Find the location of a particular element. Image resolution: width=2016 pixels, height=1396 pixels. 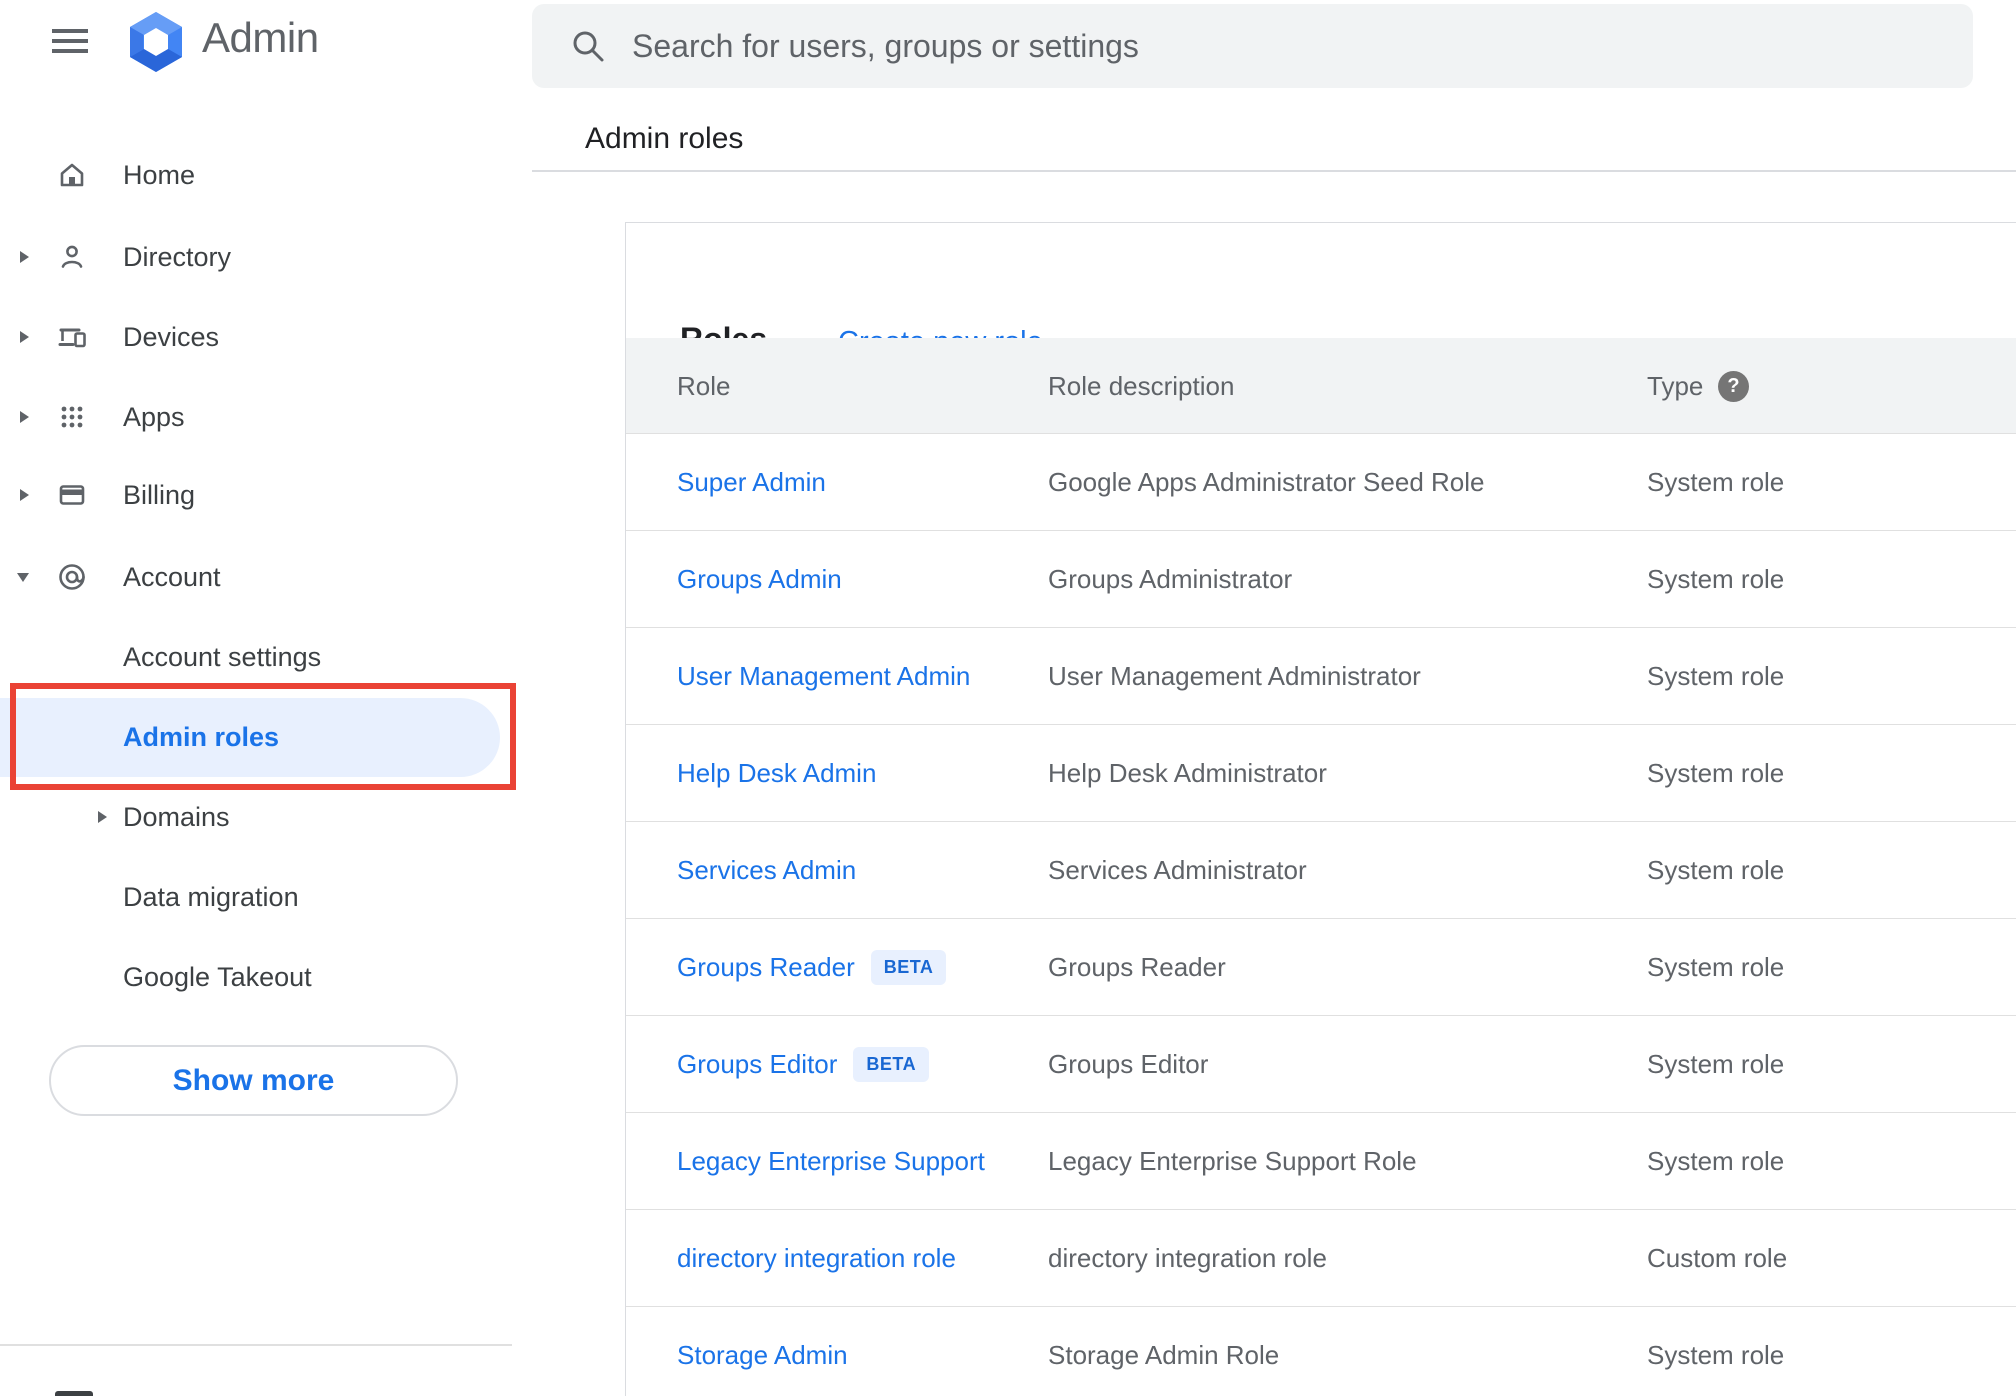

role-link: Services Admin is located at coordinates (766, 870).